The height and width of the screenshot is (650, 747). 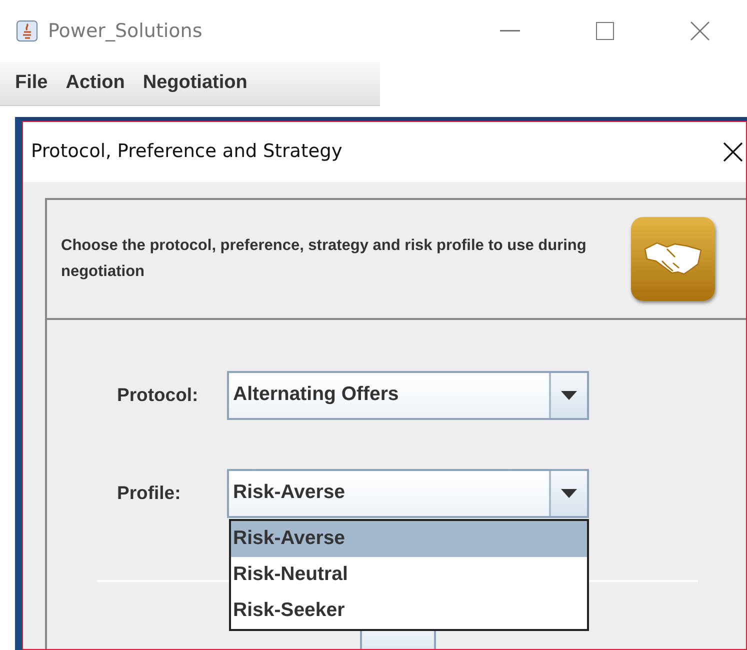 What do you see at coordinates (27, 31) in the screenshot?
I see `java-app-icon` at bounding box center [27, 31].